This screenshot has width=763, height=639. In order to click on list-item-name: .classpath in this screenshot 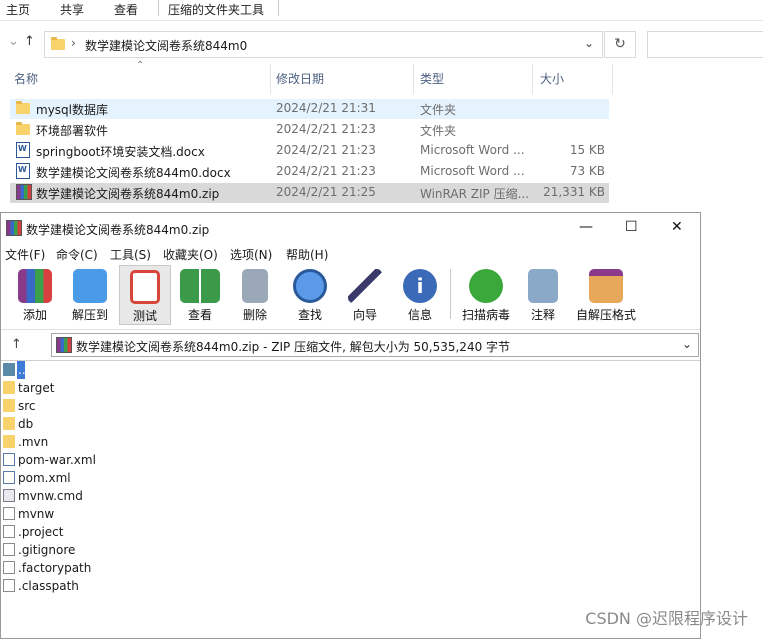, I will do `click(48, 586)`.